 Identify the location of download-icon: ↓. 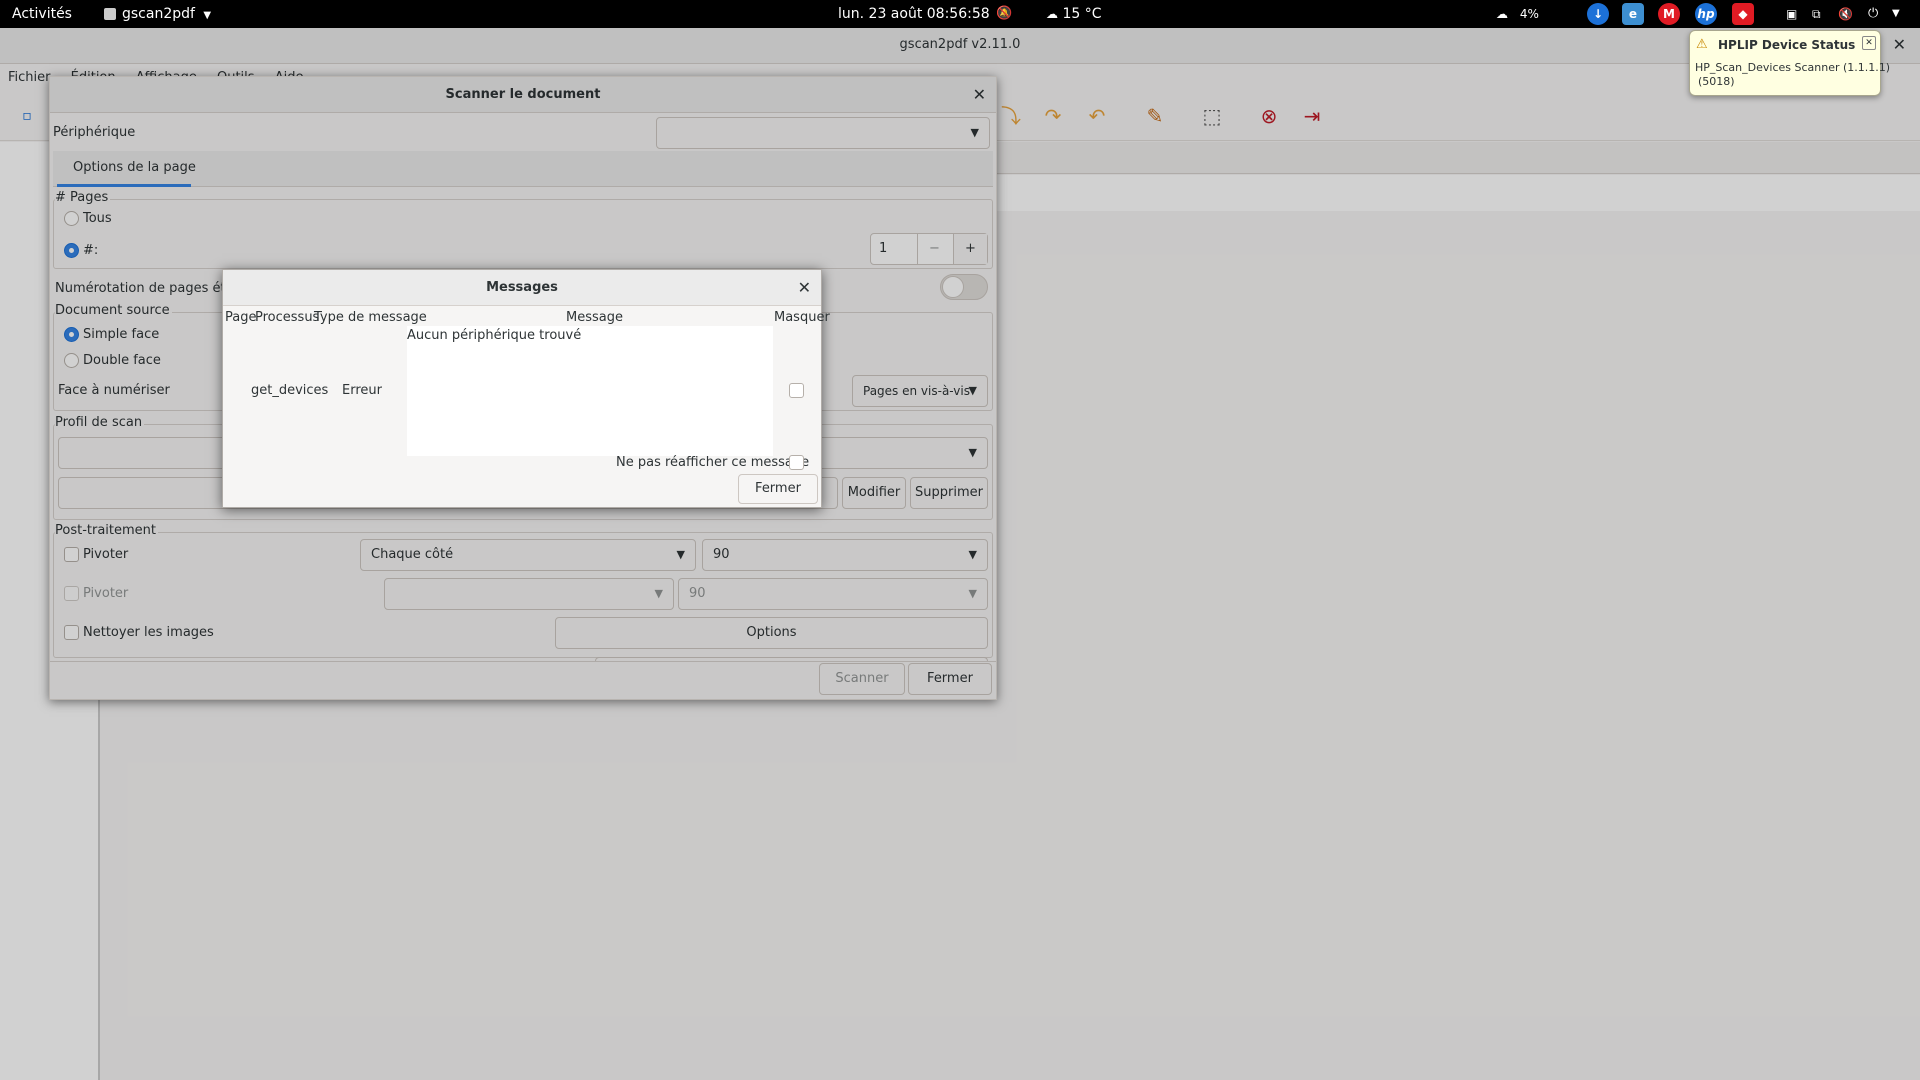
(1598, 14).